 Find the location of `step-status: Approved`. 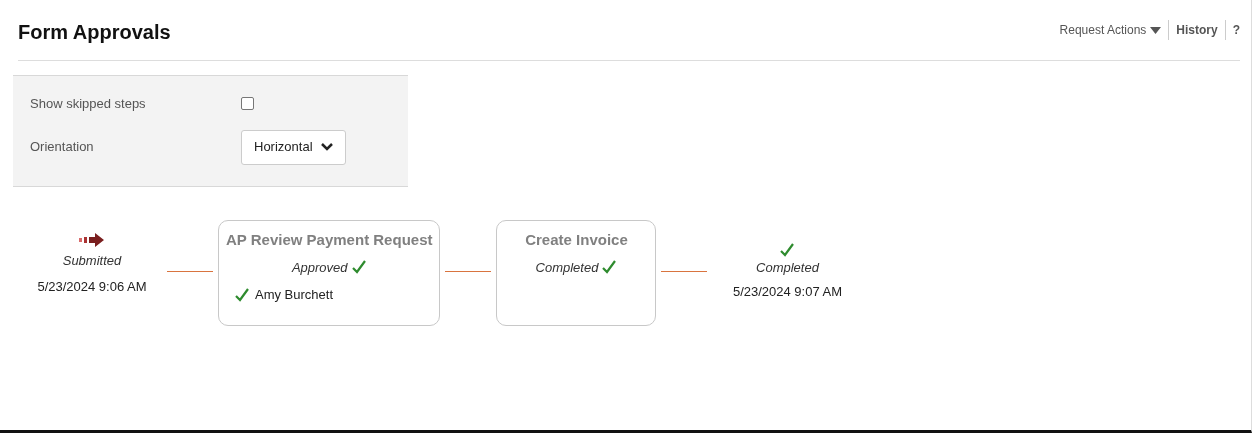

step-status: Approved is located at coordinates (319, 267).